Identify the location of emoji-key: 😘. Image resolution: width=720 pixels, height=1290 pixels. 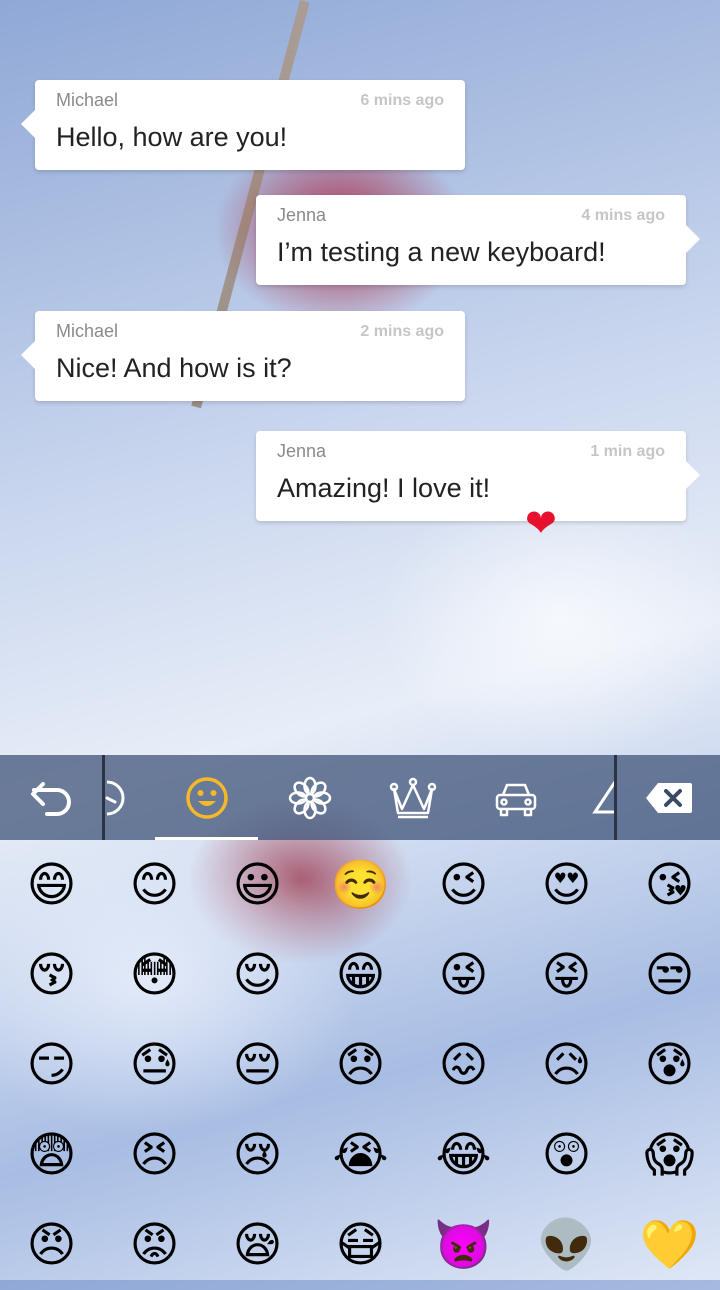
(669, 885).